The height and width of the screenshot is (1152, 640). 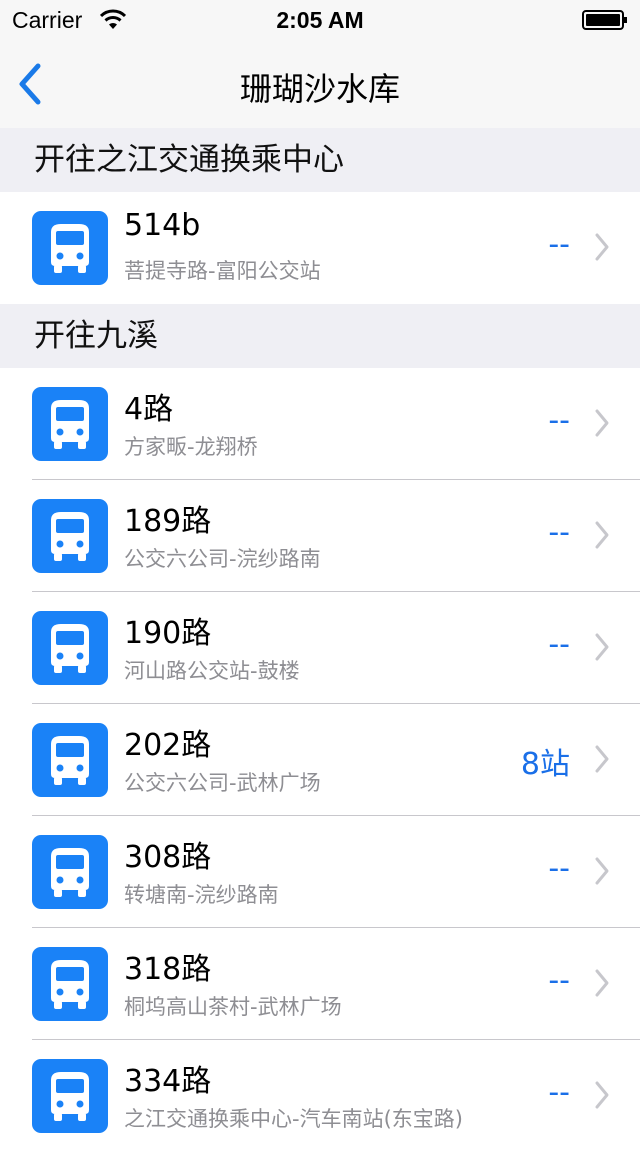 What do you see at coordinates (545, 764) in the screenshot?
I see `arrival-status: 8站` at bounding box center [545, 764].